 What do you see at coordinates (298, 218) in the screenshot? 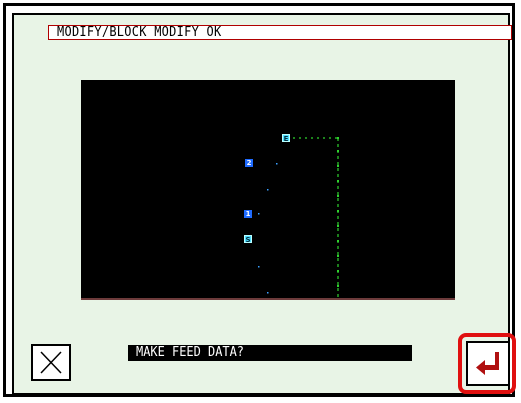
I see `stitch-path` at bounding box center [298, 218].